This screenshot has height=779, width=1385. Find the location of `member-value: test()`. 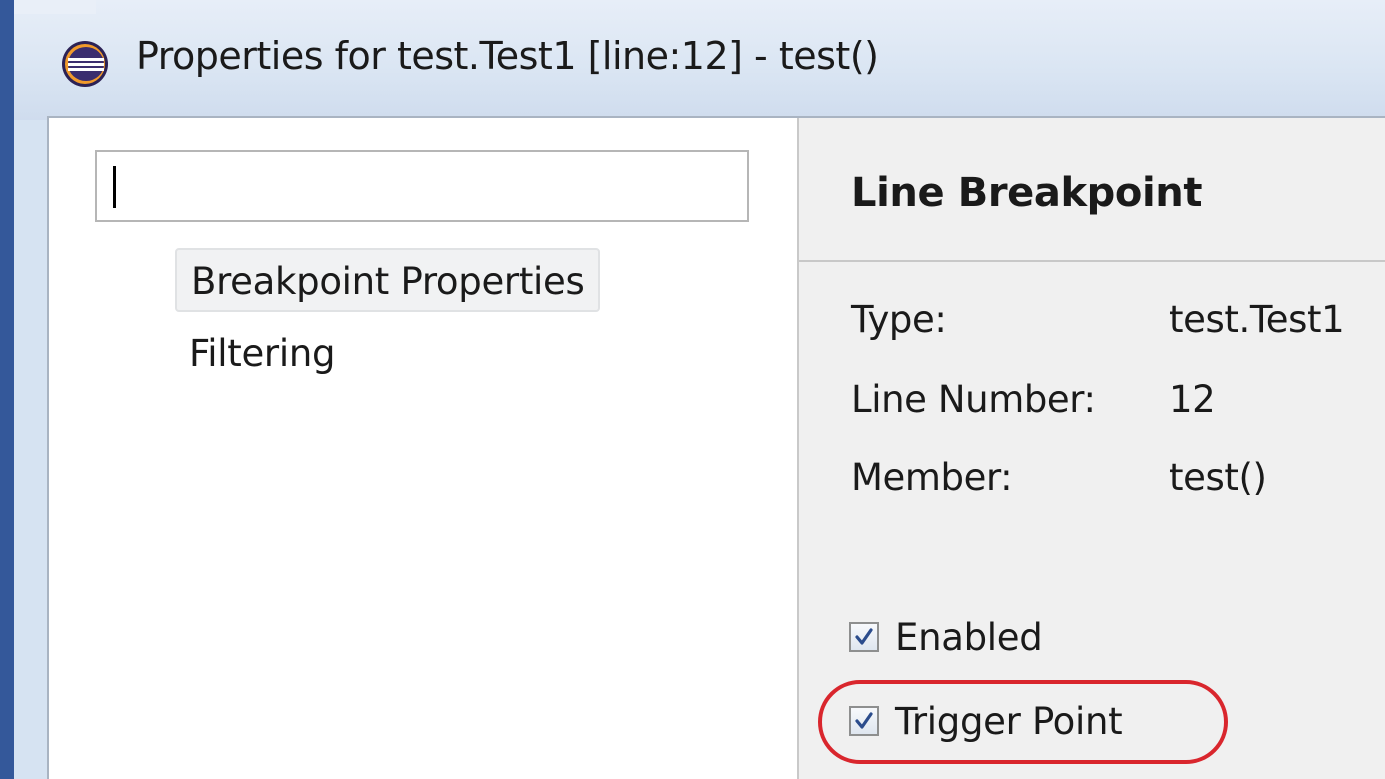

member-value: test() is located at coordinates (1218, 477).